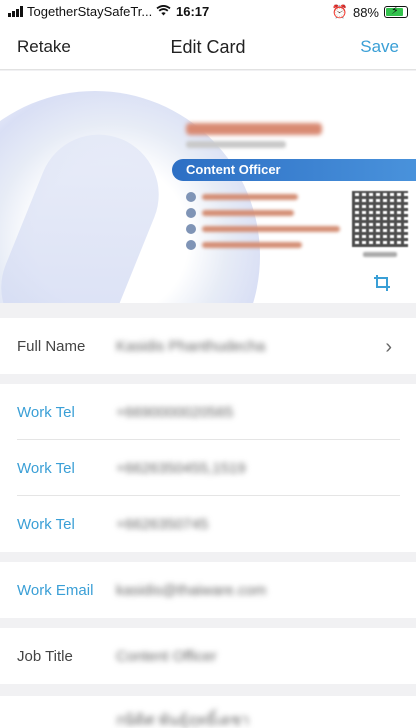 The width and height of the screenshot is (416, 728). What do you see at coordinates (191, 229) in the screenshot?
I see `phone-icon` at bounding box center [191, 229].